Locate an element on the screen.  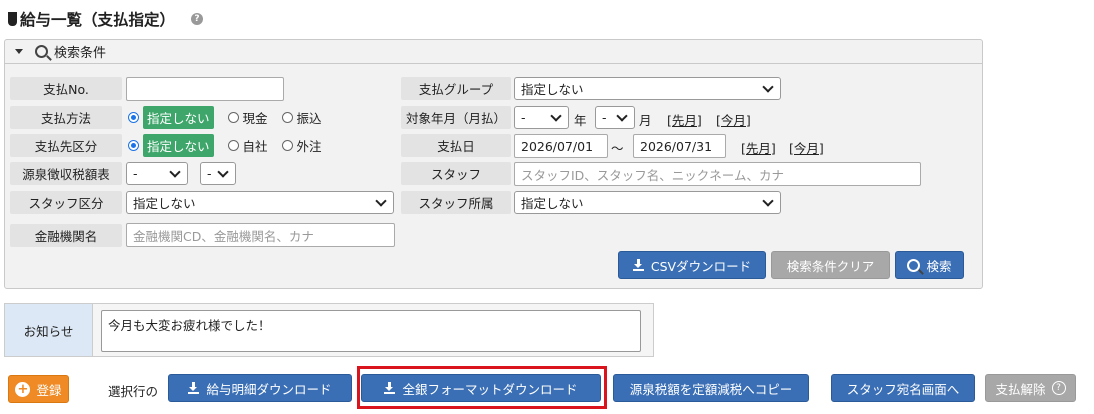
plus-icon: + is located at coordinates (23, 389).